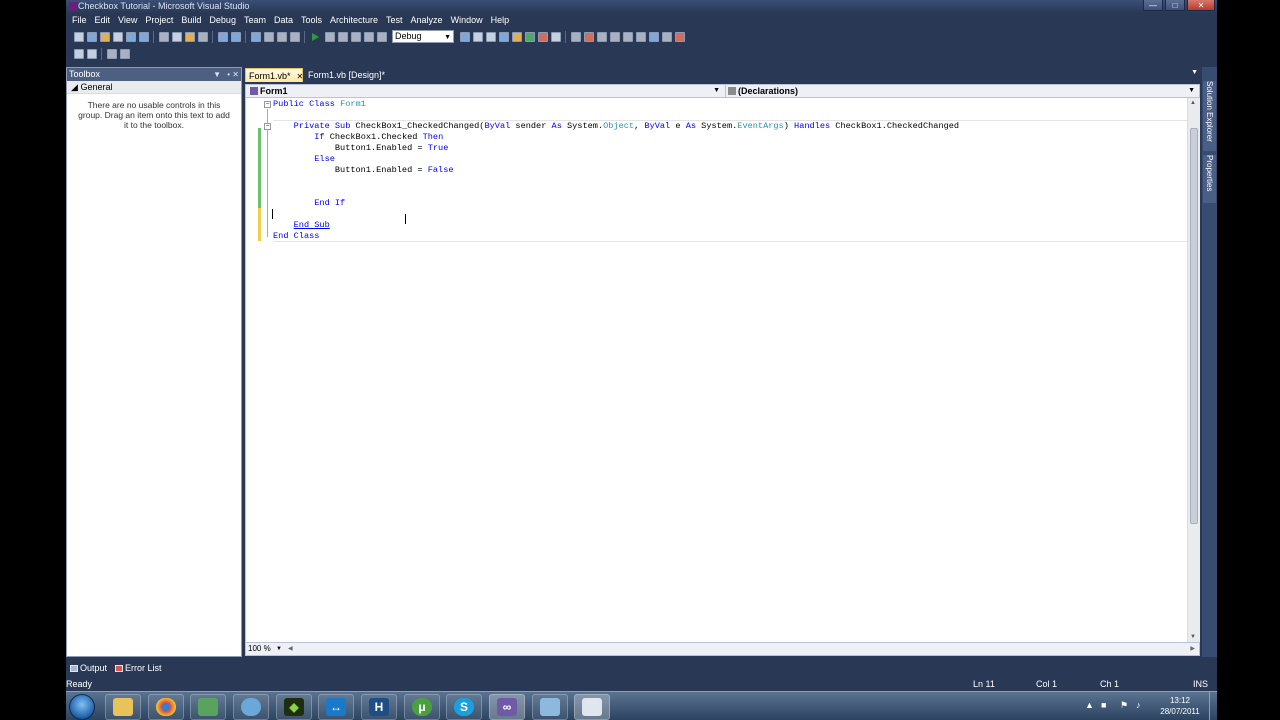  I want to click on window-position-icon: ▼, so click(217, 74).